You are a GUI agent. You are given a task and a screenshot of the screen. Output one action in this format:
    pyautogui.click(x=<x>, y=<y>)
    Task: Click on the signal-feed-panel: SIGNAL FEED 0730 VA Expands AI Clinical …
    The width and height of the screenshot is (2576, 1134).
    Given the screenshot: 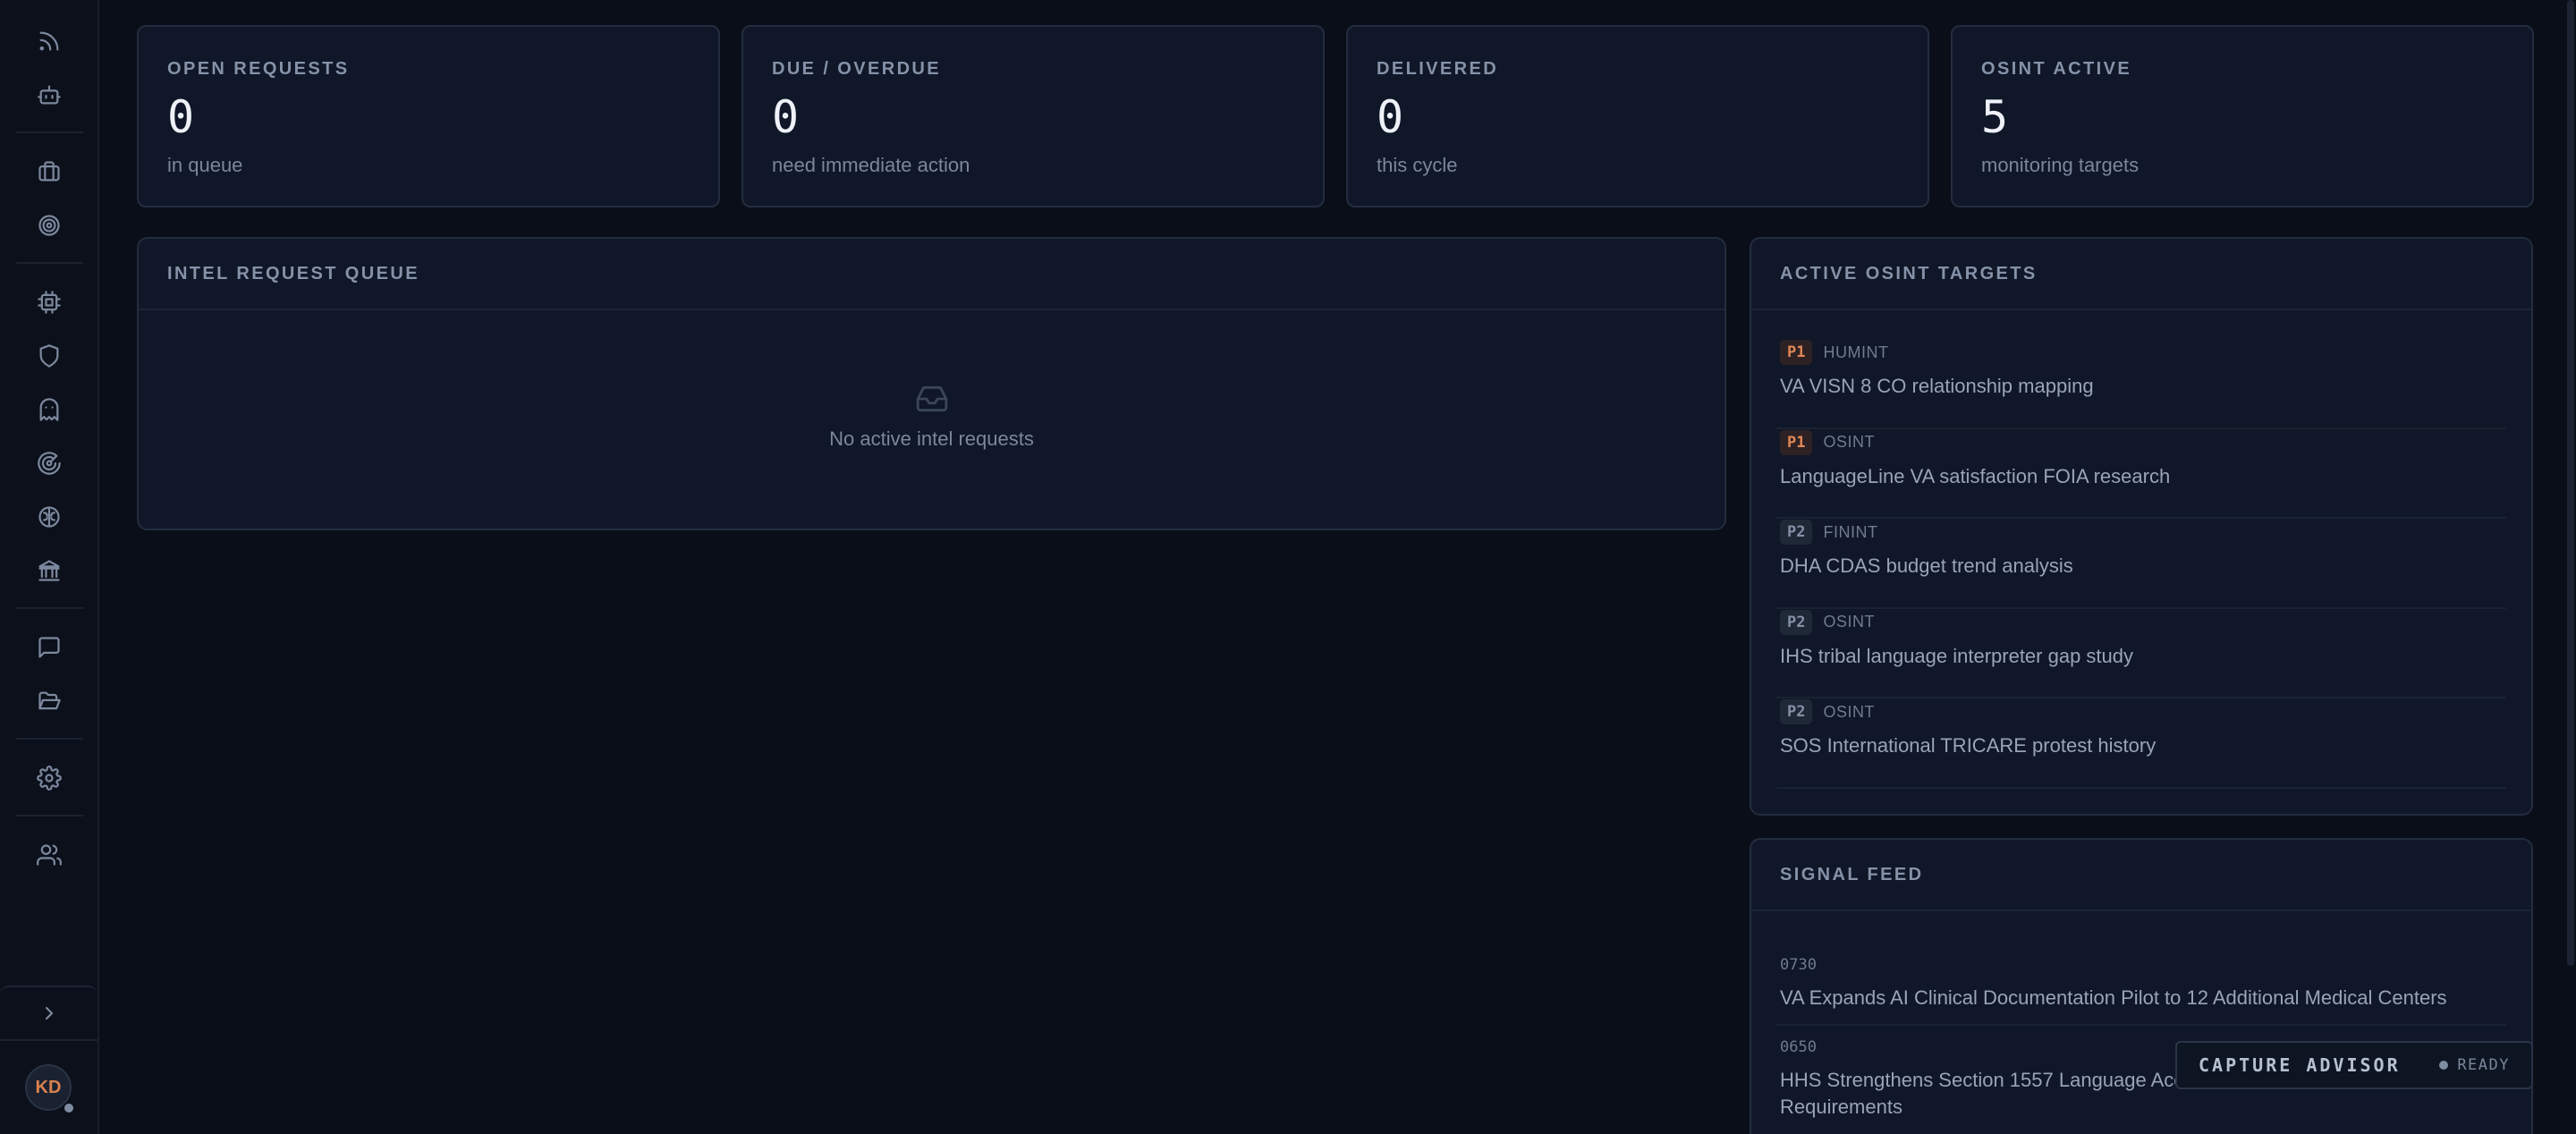 What is the action you would take?
    pyautogui.click(x=2141, y=986)
    